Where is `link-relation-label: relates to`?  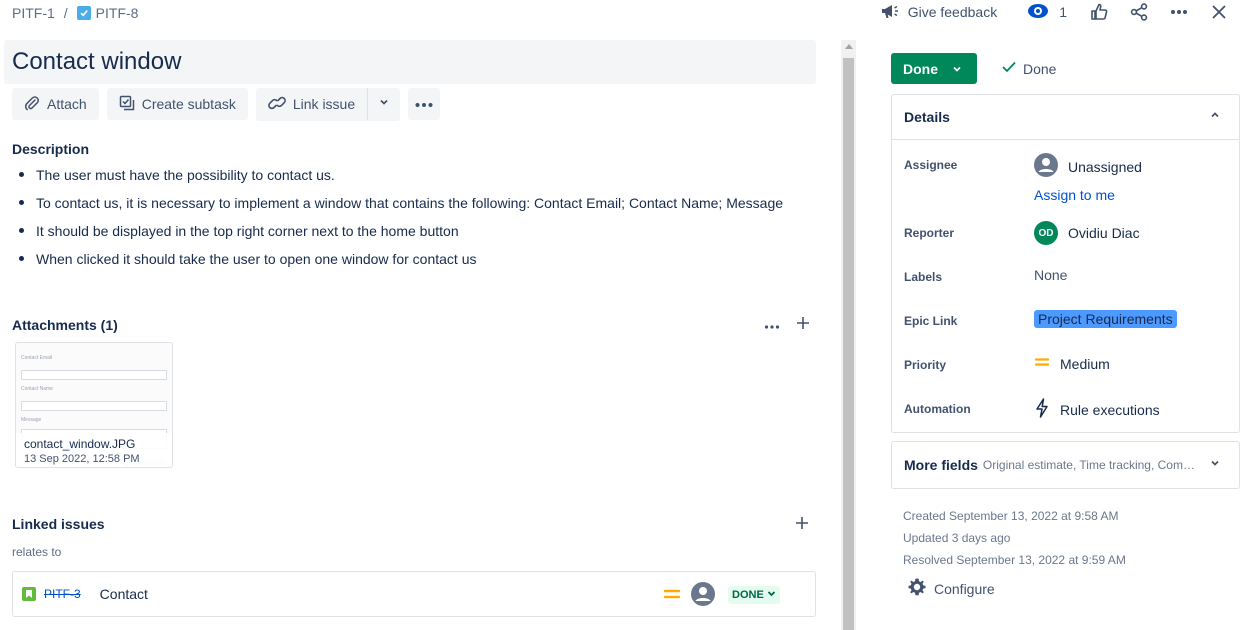
link-relation-label: relates to is located at coordinates (37, 552).